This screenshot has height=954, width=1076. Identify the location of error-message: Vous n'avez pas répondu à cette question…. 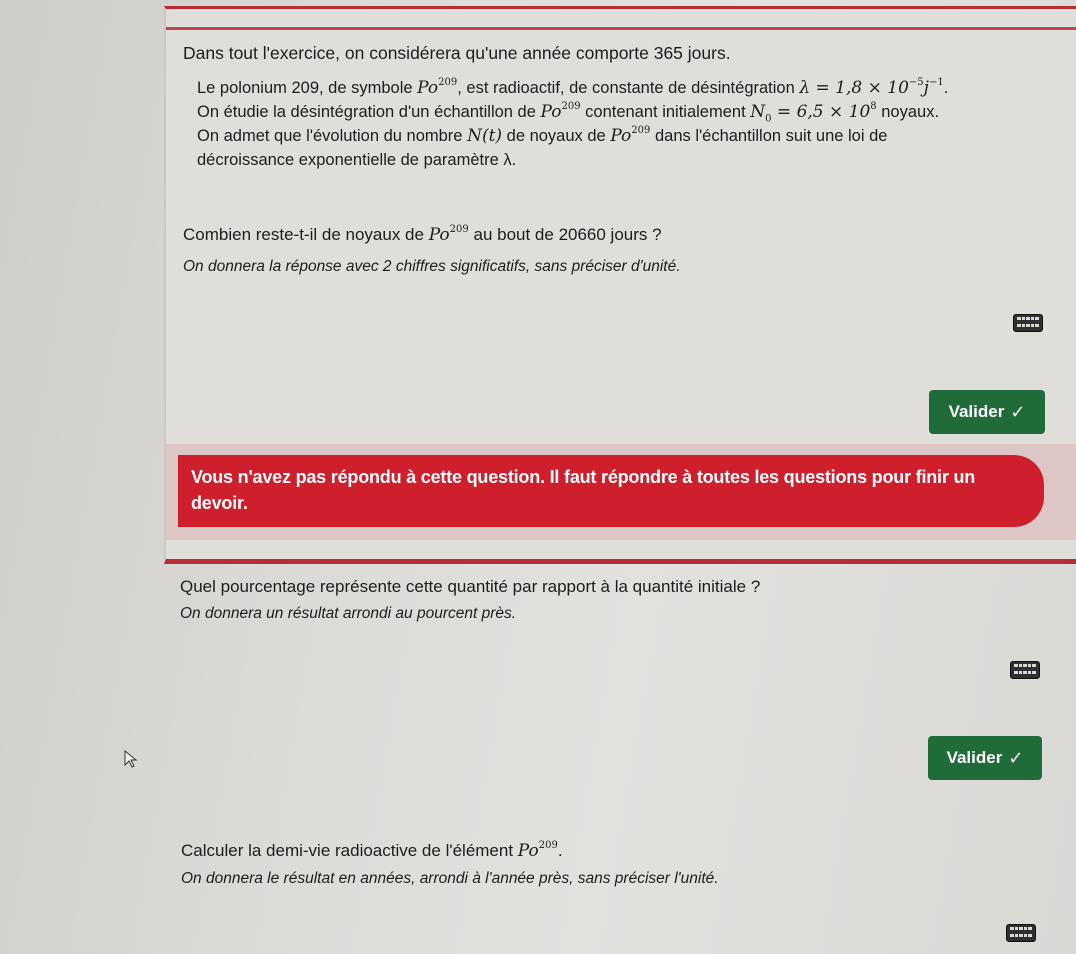
(611, 491).